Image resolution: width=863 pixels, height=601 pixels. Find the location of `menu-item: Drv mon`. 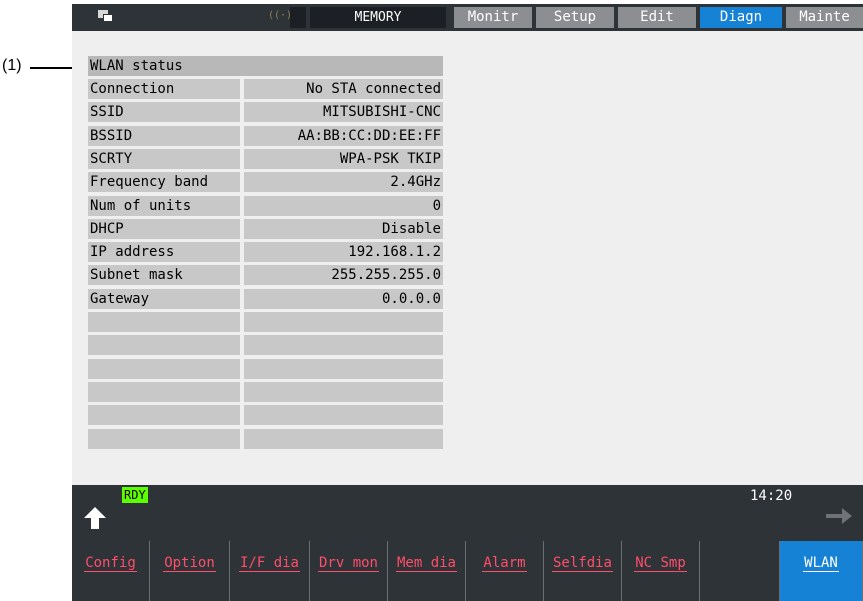

menu-item: Drv mon is located at coordinates (349, 571).